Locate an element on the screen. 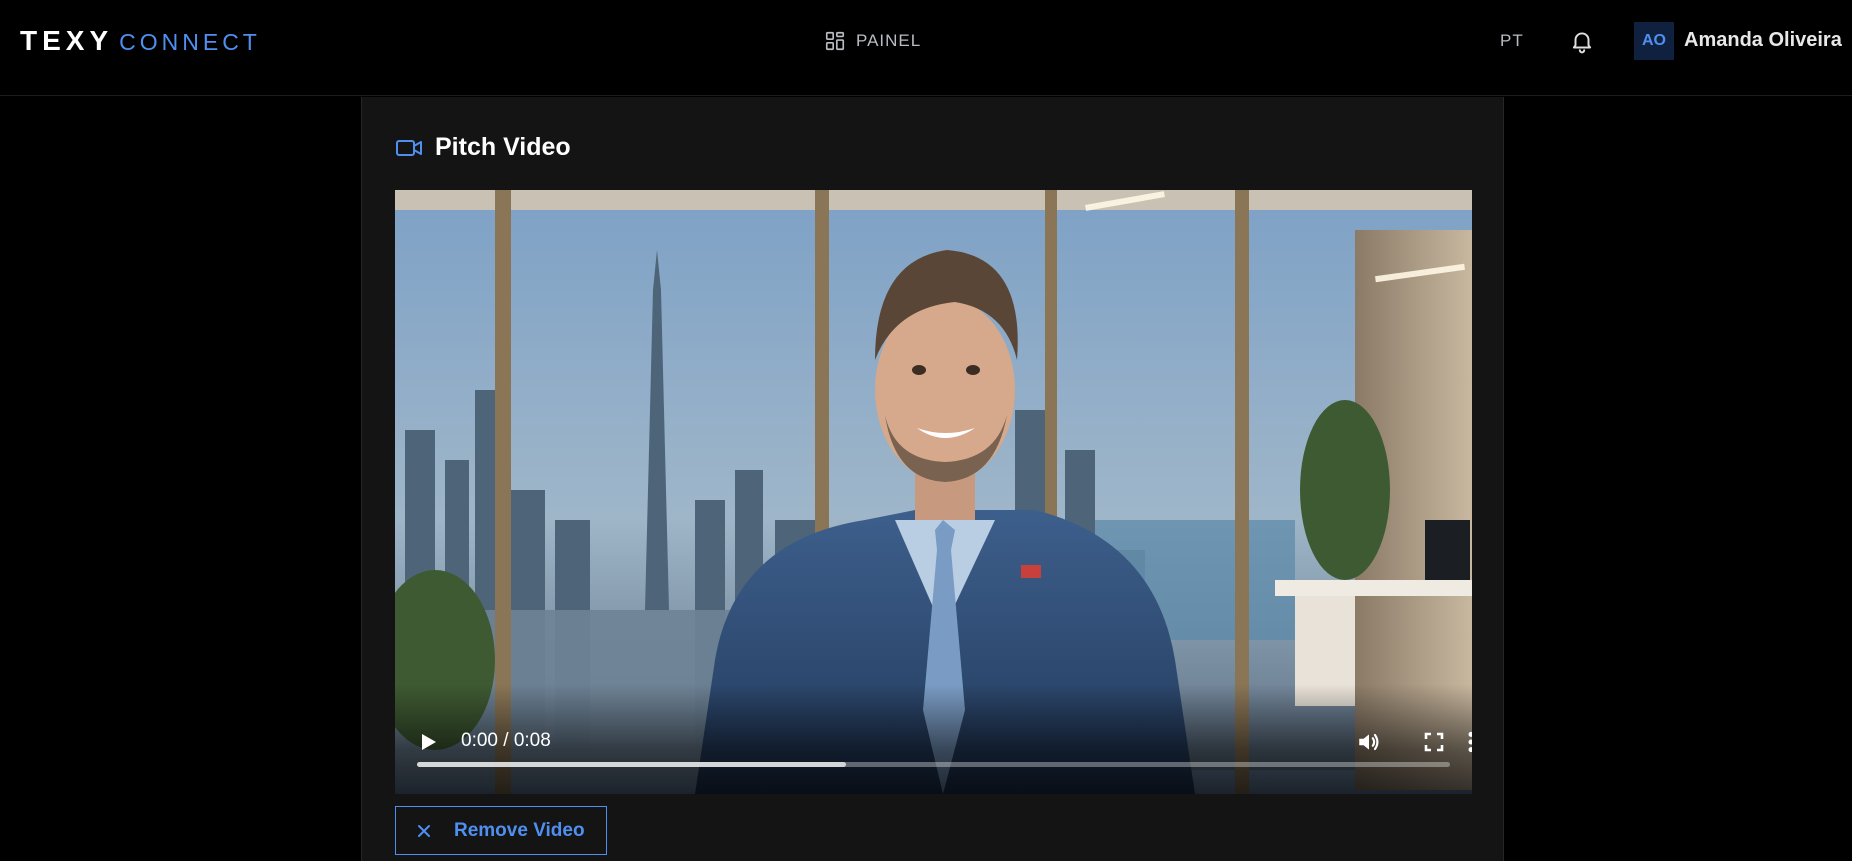 This screenshot has height=861, width=1852. section-title-text: Pitch Video is located at coordinates (503, 147).